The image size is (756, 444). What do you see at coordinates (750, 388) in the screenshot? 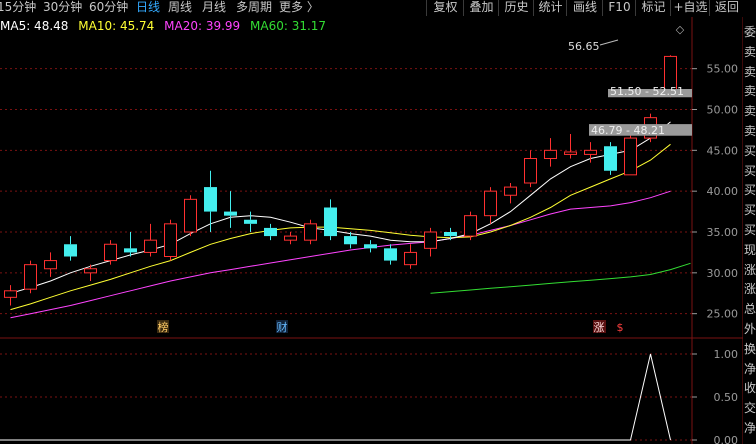
I see `side-quote-label: 收` at bounding box center [750, 388].